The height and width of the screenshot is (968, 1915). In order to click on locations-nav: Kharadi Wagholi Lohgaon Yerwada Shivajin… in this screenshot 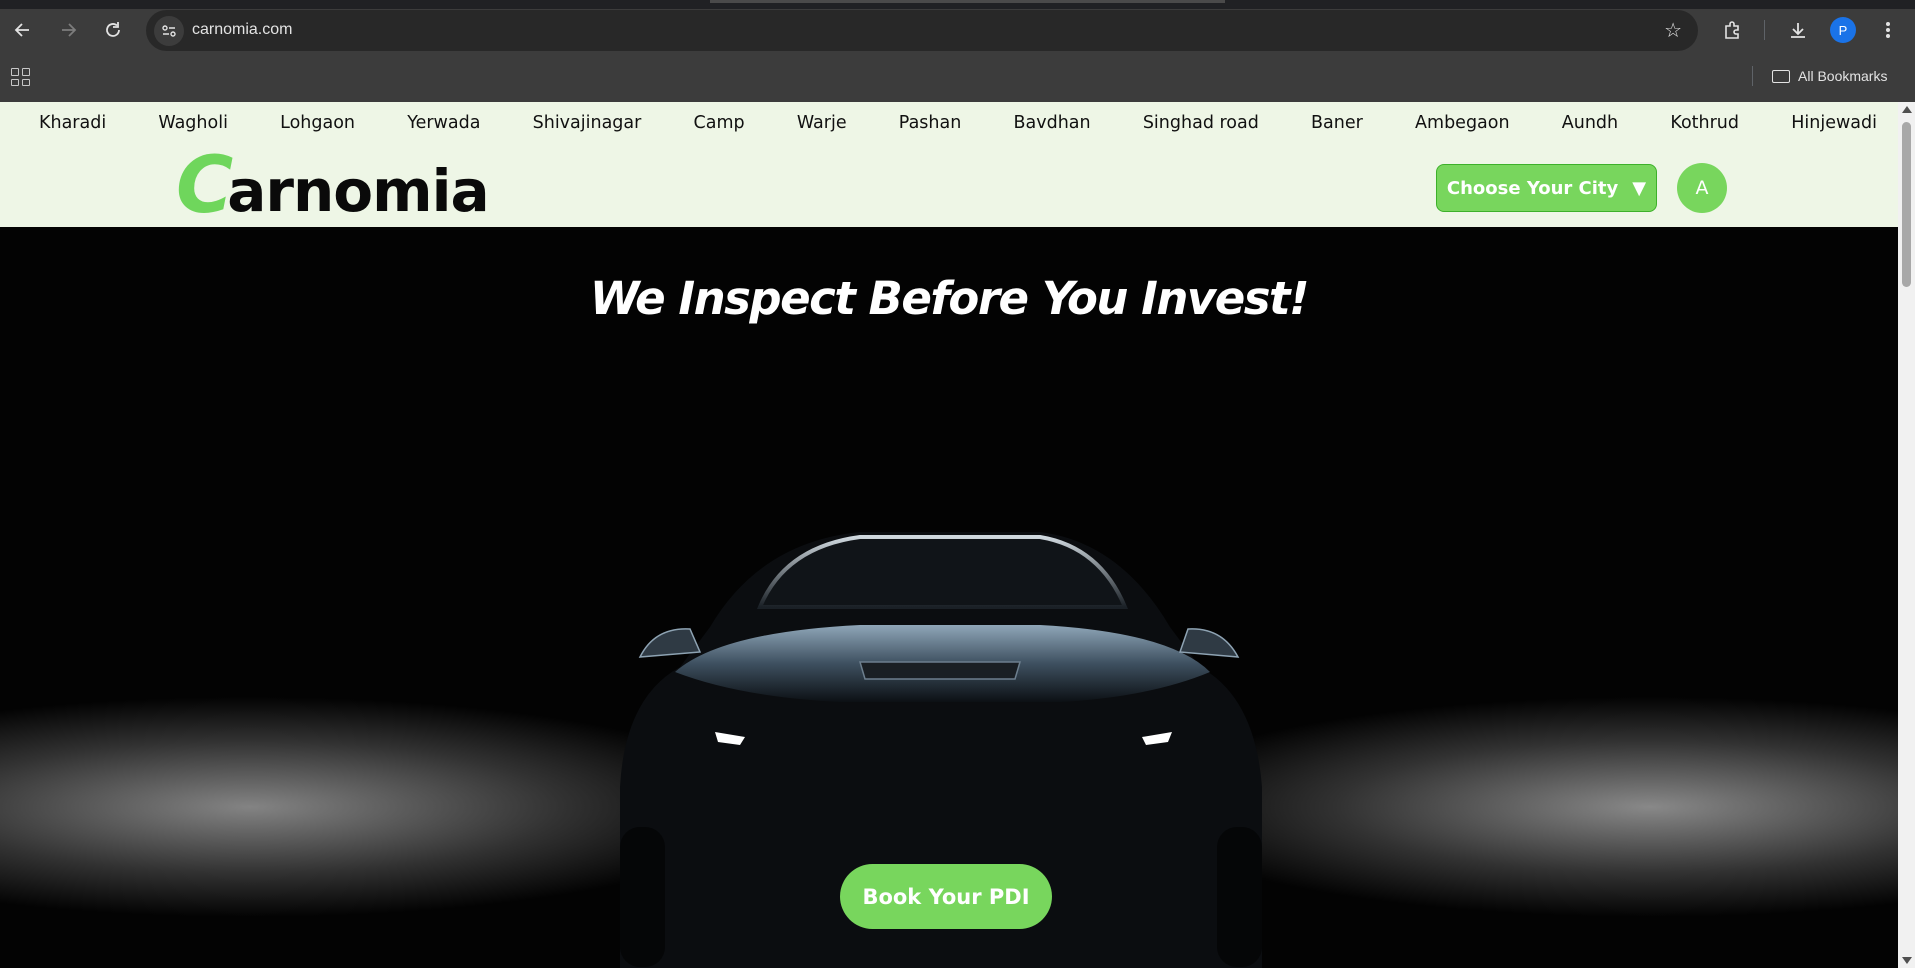, I will do `click(949, 123)`.